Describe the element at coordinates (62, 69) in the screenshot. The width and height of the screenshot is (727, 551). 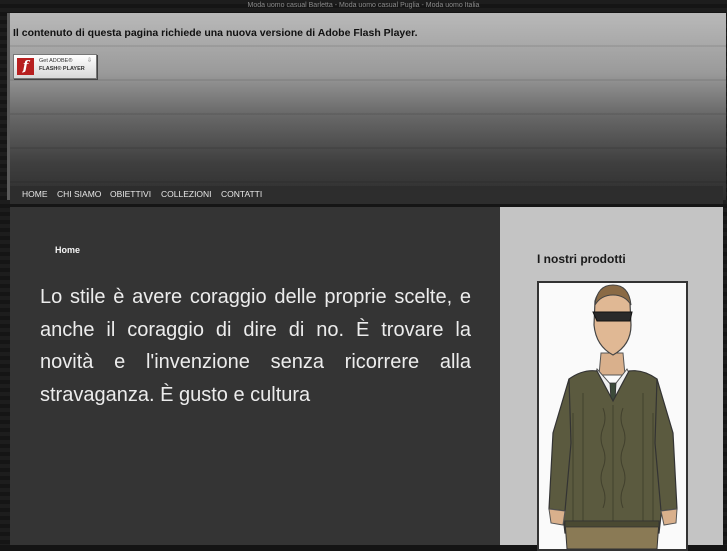
I see `flash-badge-line2: FLASH® PLAYER` at that location.